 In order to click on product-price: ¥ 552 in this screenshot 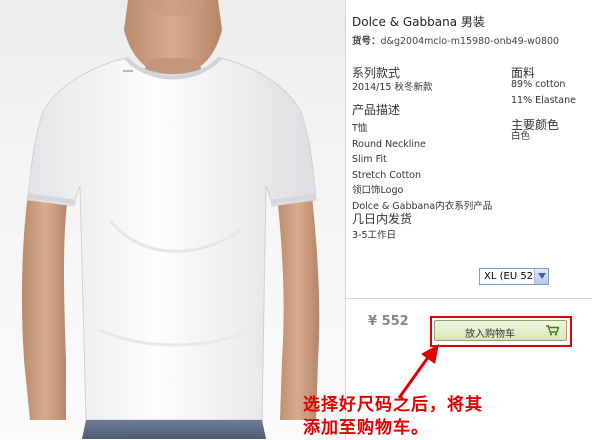, I will do `click(388, 321)`.